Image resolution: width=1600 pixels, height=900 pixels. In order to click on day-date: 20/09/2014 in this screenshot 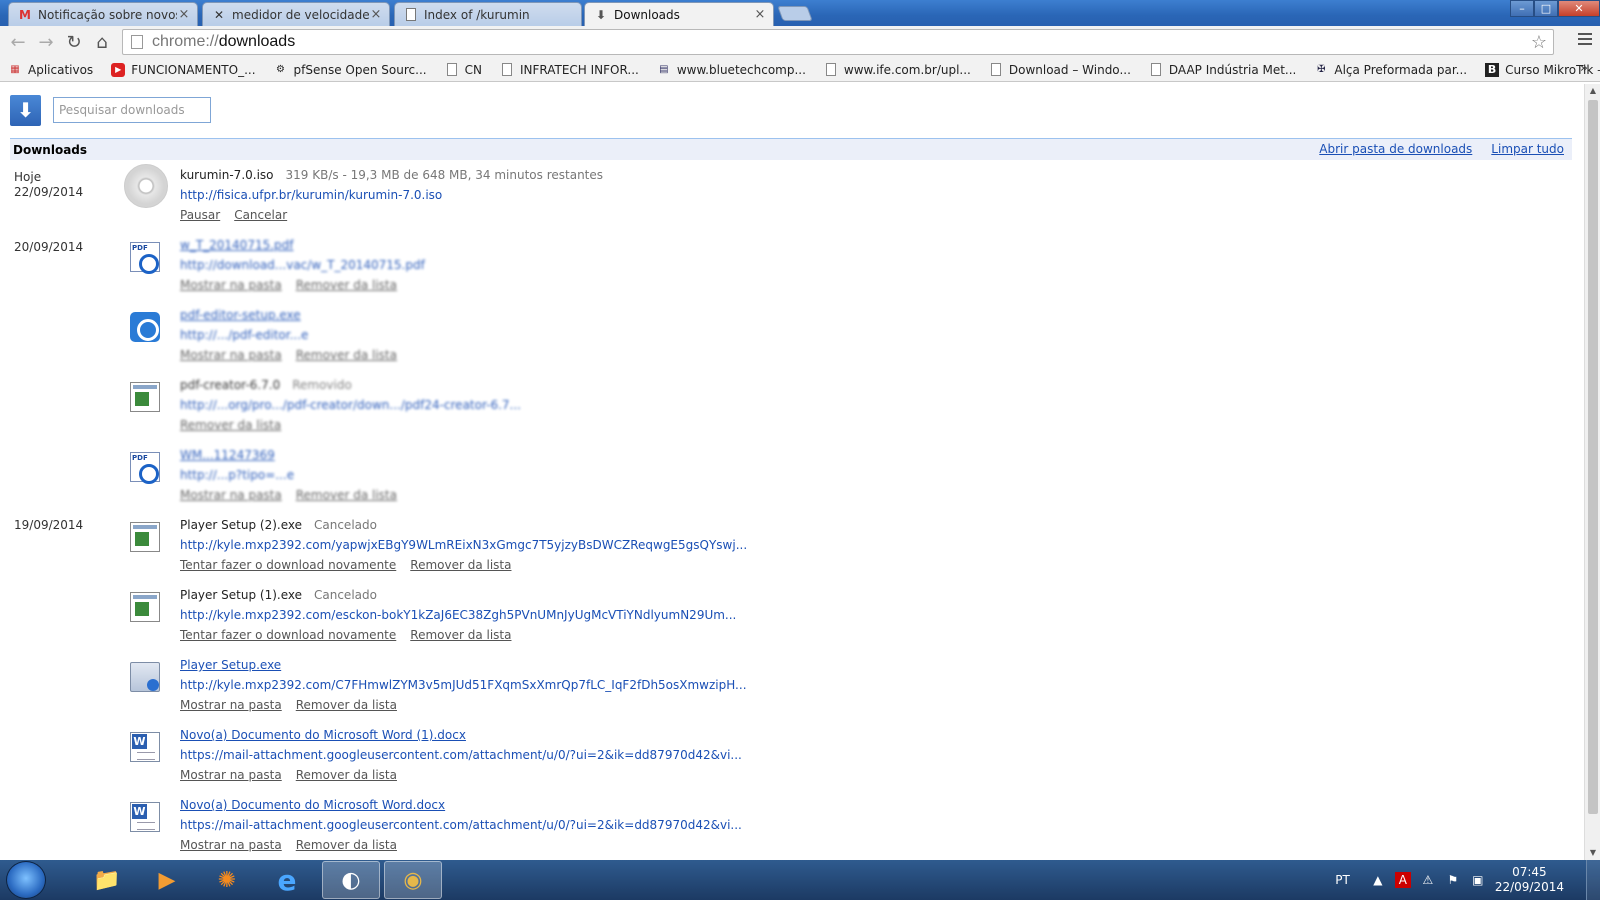, I will do `click(49, 247)`.